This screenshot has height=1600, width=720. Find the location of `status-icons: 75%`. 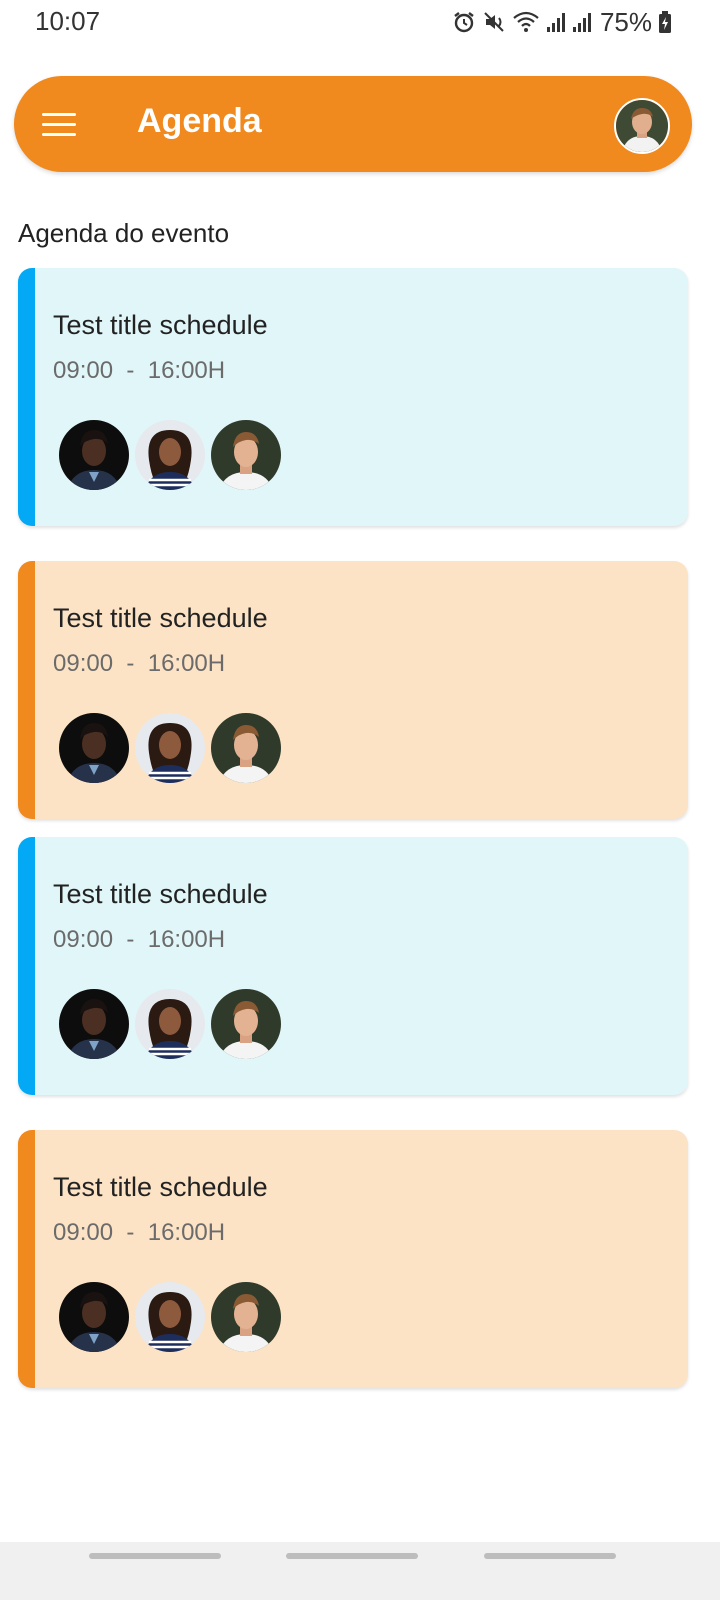

status-icons: 75% is located at coordinates (562, 21).